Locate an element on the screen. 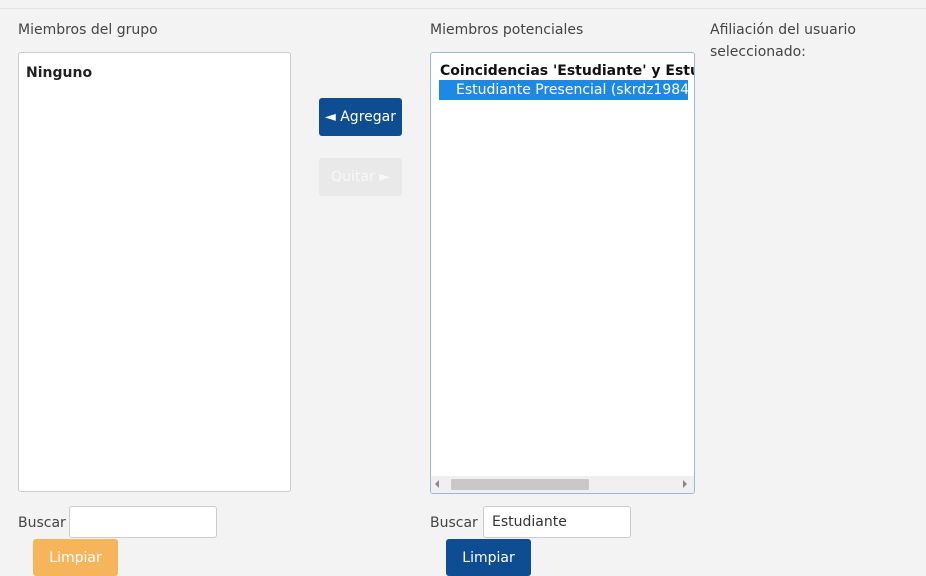 The width and height of the screenshot is (926, 576). selected-option-highlight: Estudiante Presencial (skrdz19846) is located at coordinates (563, 90).